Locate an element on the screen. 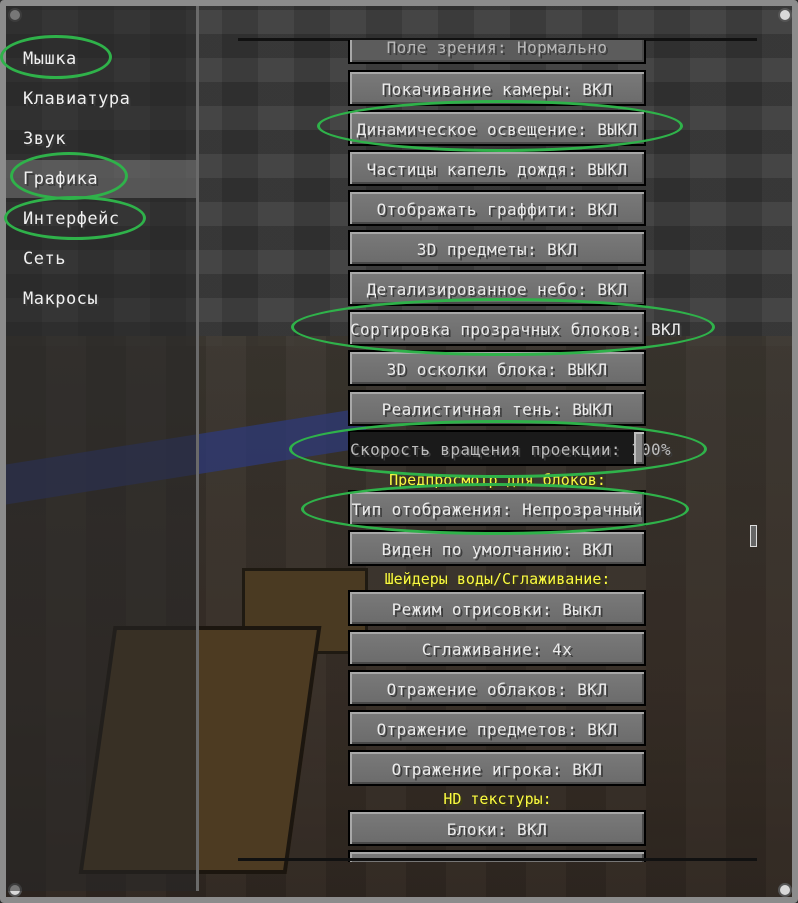 The height and width of the screenshot is (903, 798). hd-textures-header: HD текстуры: is located at coordinates (497, 799).